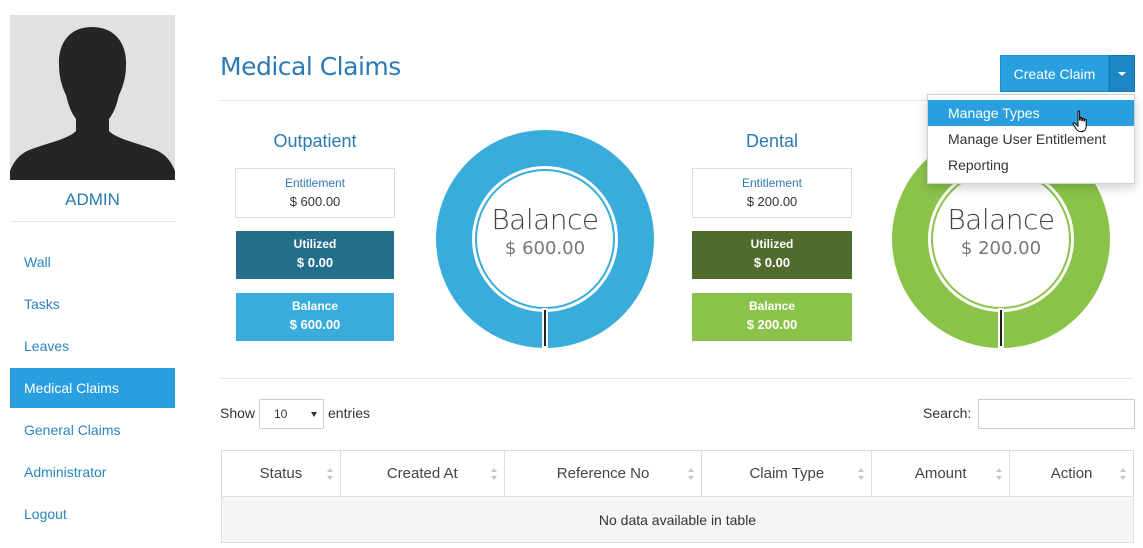 This screenshot has width=1143, height=548. I want to click on column-label: Amount, so click(940, 473).